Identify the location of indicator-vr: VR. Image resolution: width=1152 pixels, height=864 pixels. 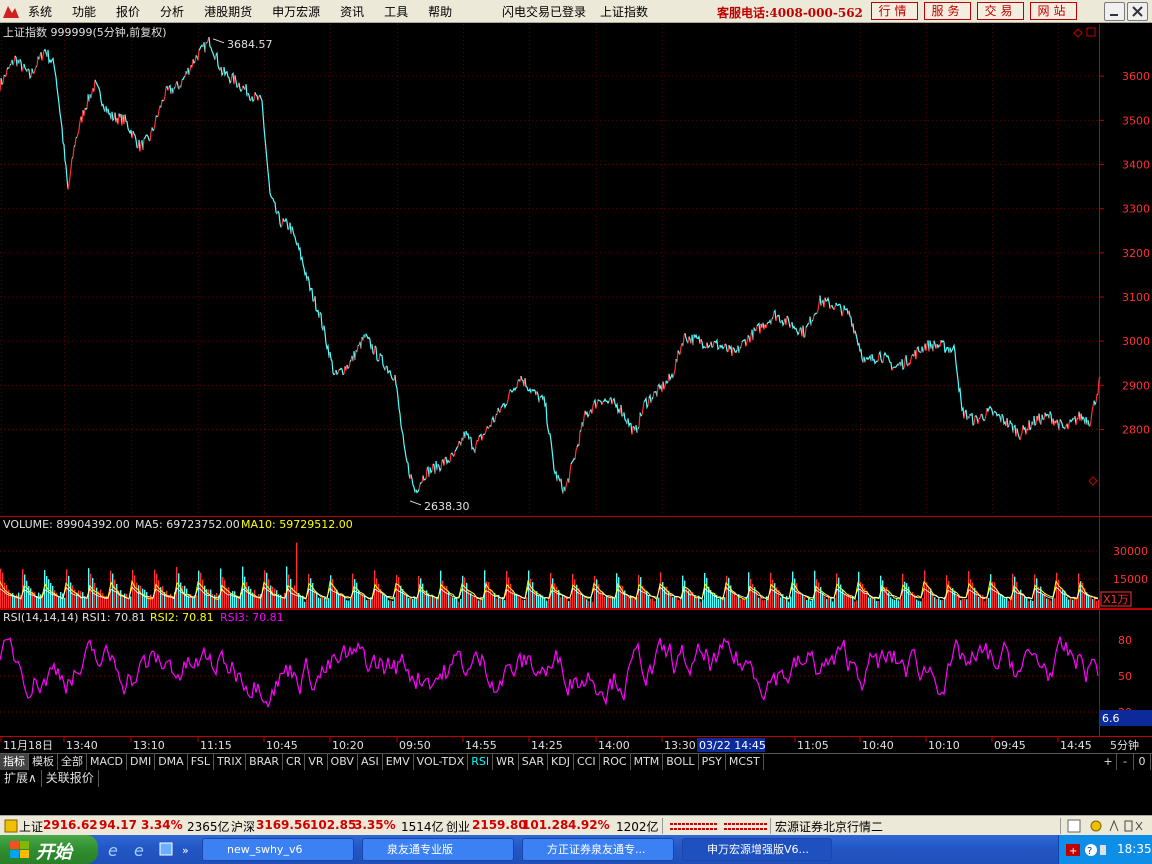
(316, 762).